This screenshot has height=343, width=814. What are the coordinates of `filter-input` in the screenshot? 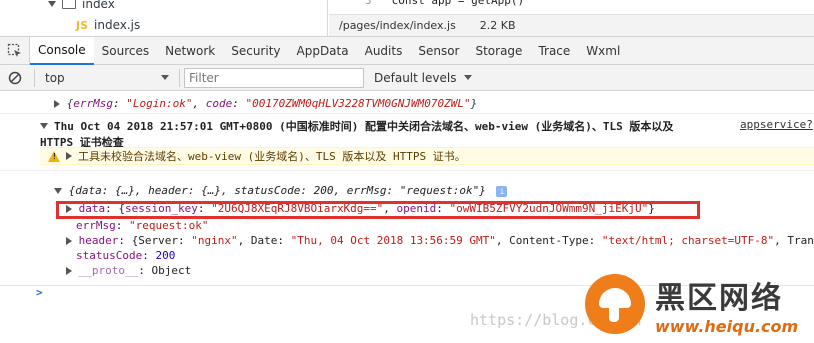 It's located at (274, 77).